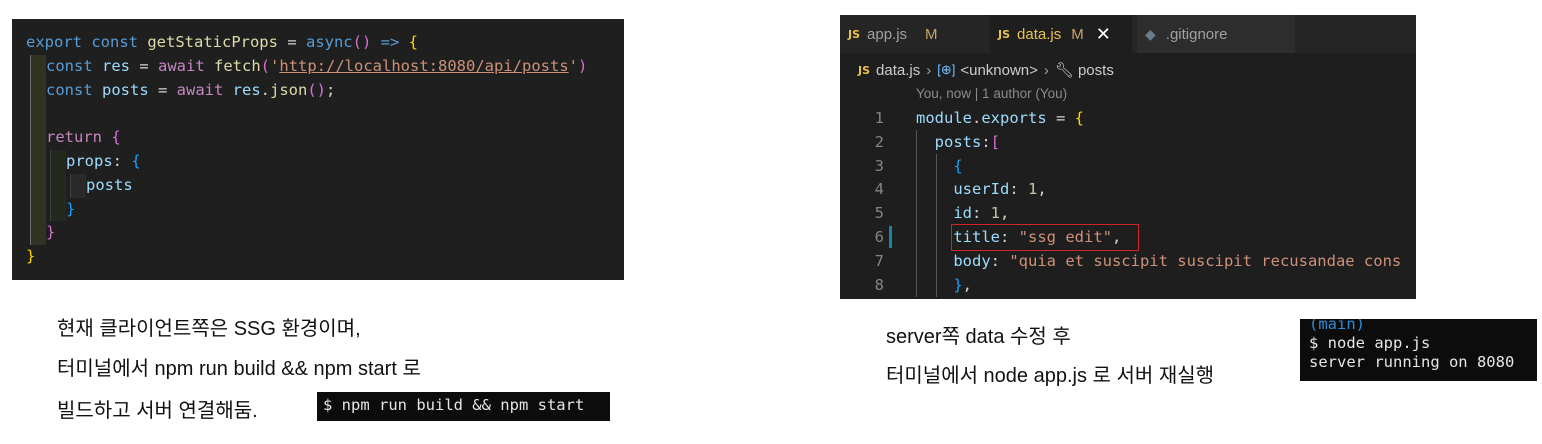 The image size is (1542, 444). What do you see at coordinates (573, 65) in the screenshot?
I see `code-token: '` at bounding box center [573, 65].